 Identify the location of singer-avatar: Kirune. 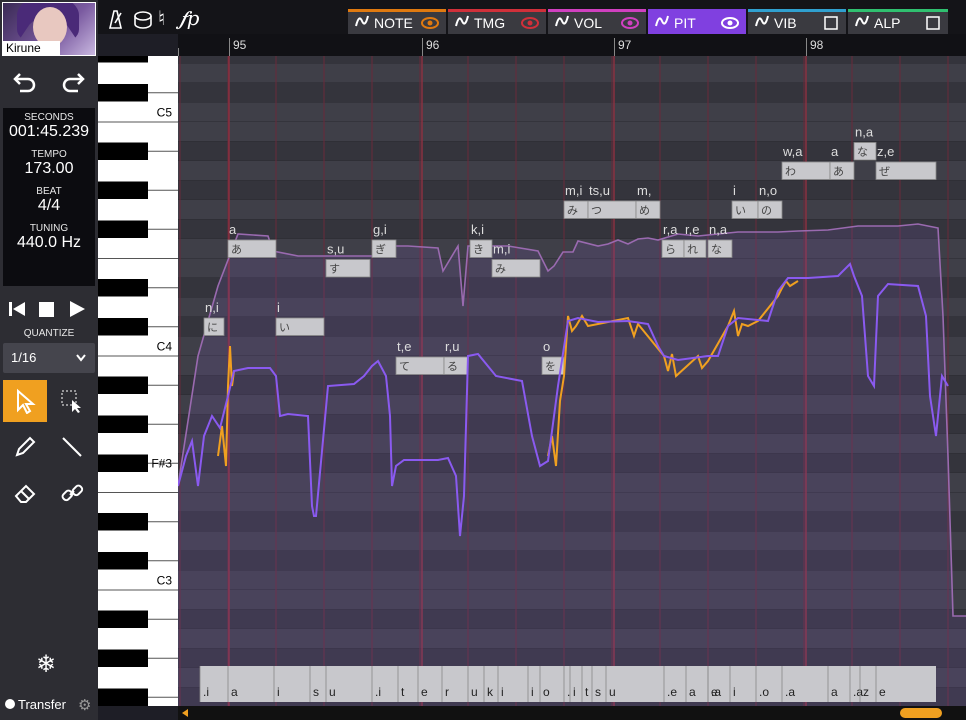
(49, 29).